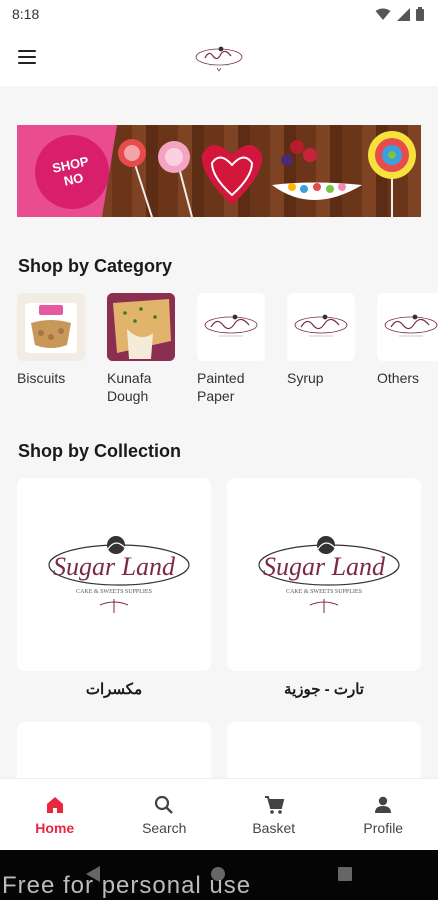 This screenshot has width=438, height=900. What do you see at coordinates (305, 378) in the screenshot?
I see `category-label: Syrup` at bounding box center [305, 378].